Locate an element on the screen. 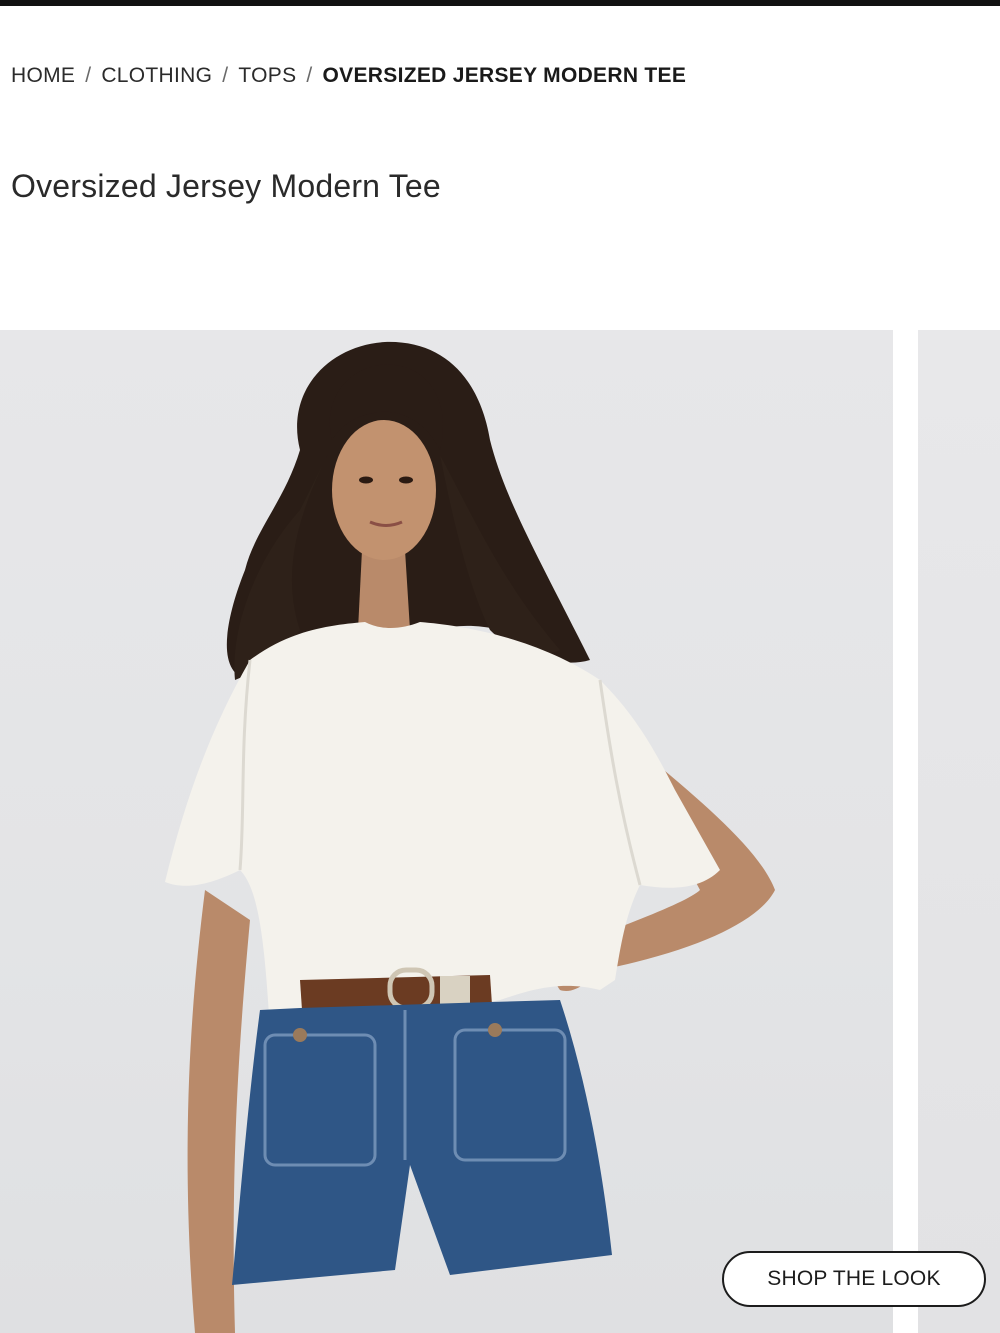 This screenshot has width=1000, height=1333. breadcrumb-current: OVERSIZED JERSEY MODERN TEE is located at coordinates (504, 75).